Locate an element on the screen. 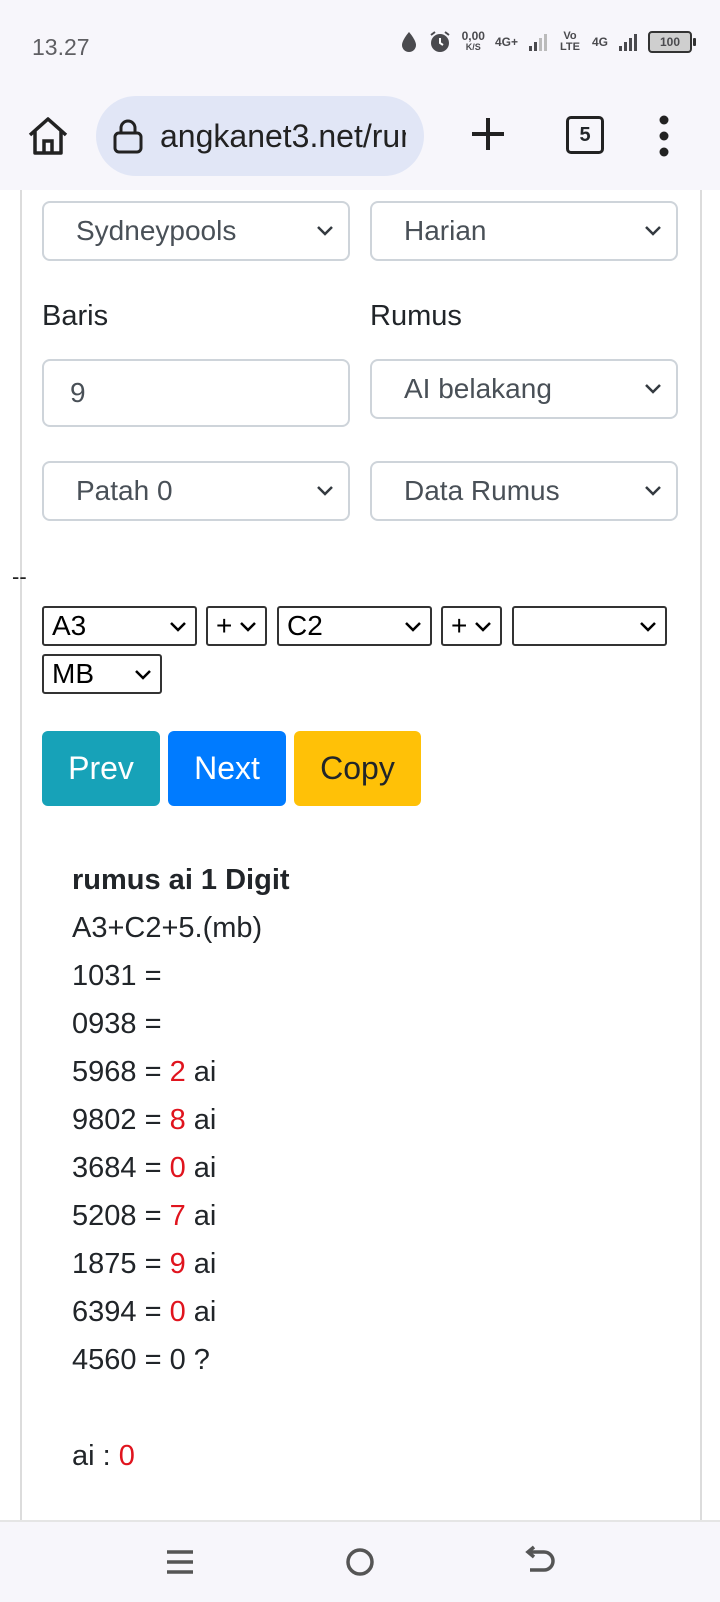 The image size is (720, 1602). result-number: 6394 is located at coordinates (104, 1312).